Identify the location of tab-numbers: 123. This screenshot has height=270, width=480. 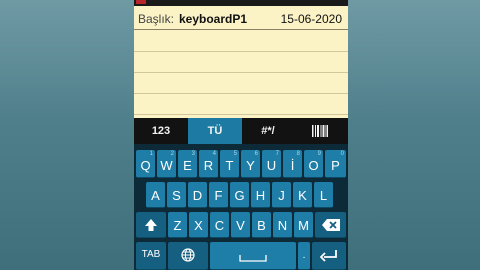
(161, 131).